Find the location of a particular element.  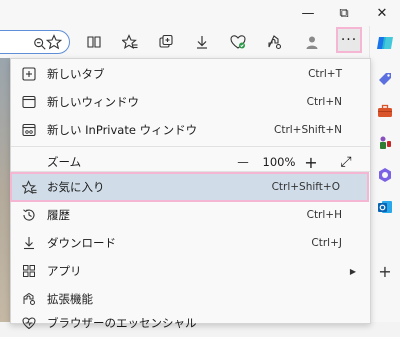

menu-item-new-inprivate-window: 新しい InPrivate ウィンドウ Ctrl+Shift+N is located at coordinates (190, 130).